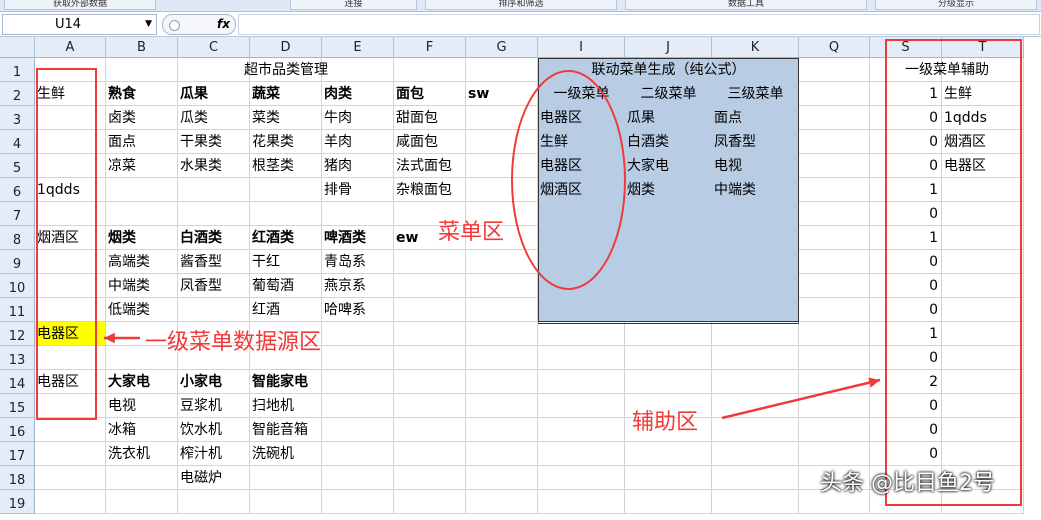 The width and height of the screenshot is (1041, 520). I want to click on cell-d14: 智能家电, so click(286, 382).